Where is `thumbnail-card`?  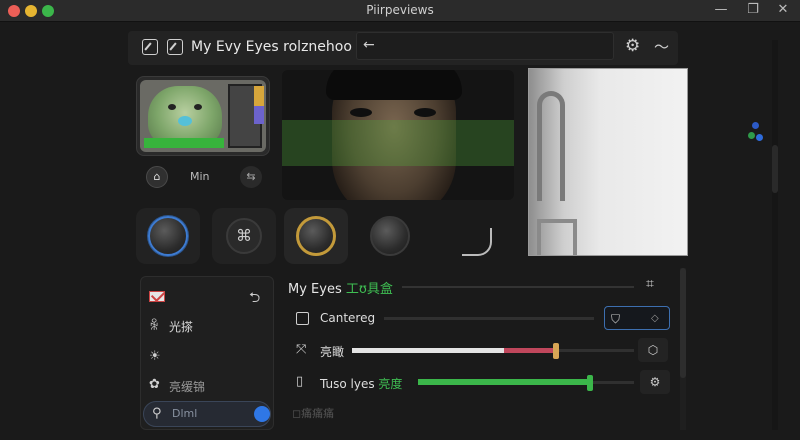
thumbnail-card is located at coordinates (203, 116).